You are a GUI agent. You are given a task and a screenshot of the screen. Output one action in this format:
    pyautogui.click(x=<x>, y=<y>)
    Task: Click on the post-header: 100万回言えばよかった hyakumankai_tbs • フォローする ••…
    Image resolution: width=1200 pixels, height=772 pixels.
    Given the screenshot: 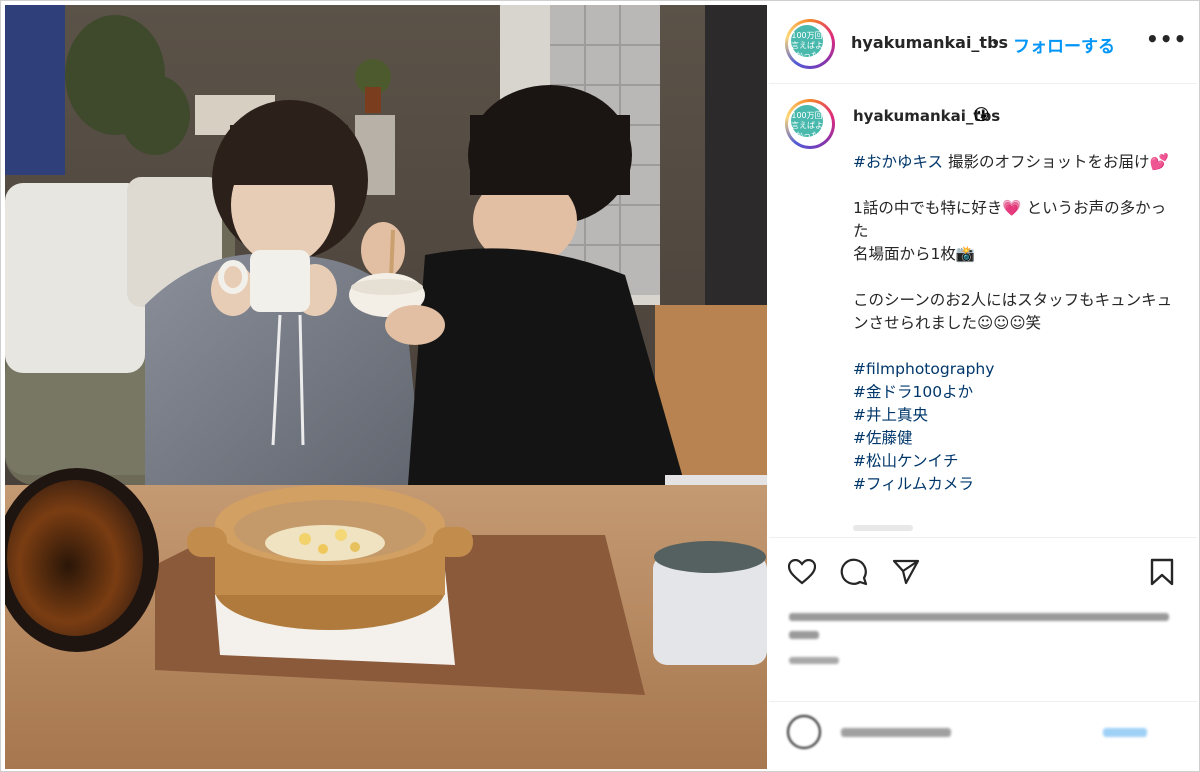 What is the action you would take?
    pyautogui.click(x=983, y=44)
    